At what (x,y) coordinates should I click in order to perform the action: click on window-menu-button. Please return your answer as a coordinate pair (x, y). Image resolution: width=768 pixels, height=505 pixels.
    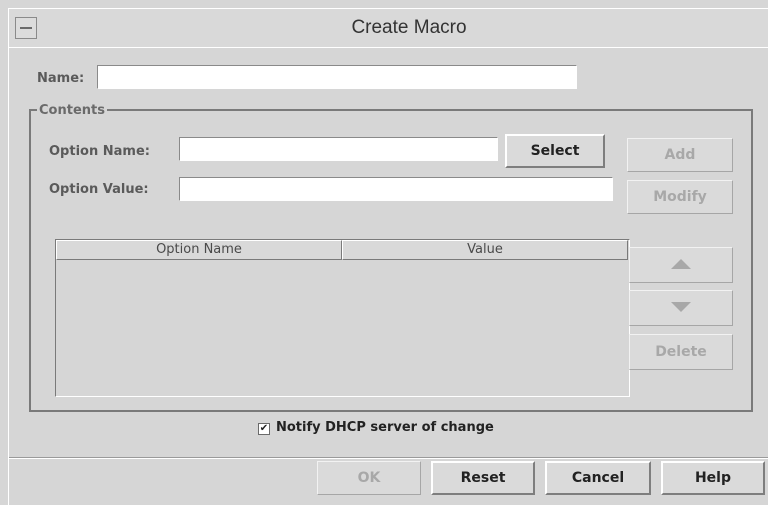
    Looking at the image, I should click on (26, 28).